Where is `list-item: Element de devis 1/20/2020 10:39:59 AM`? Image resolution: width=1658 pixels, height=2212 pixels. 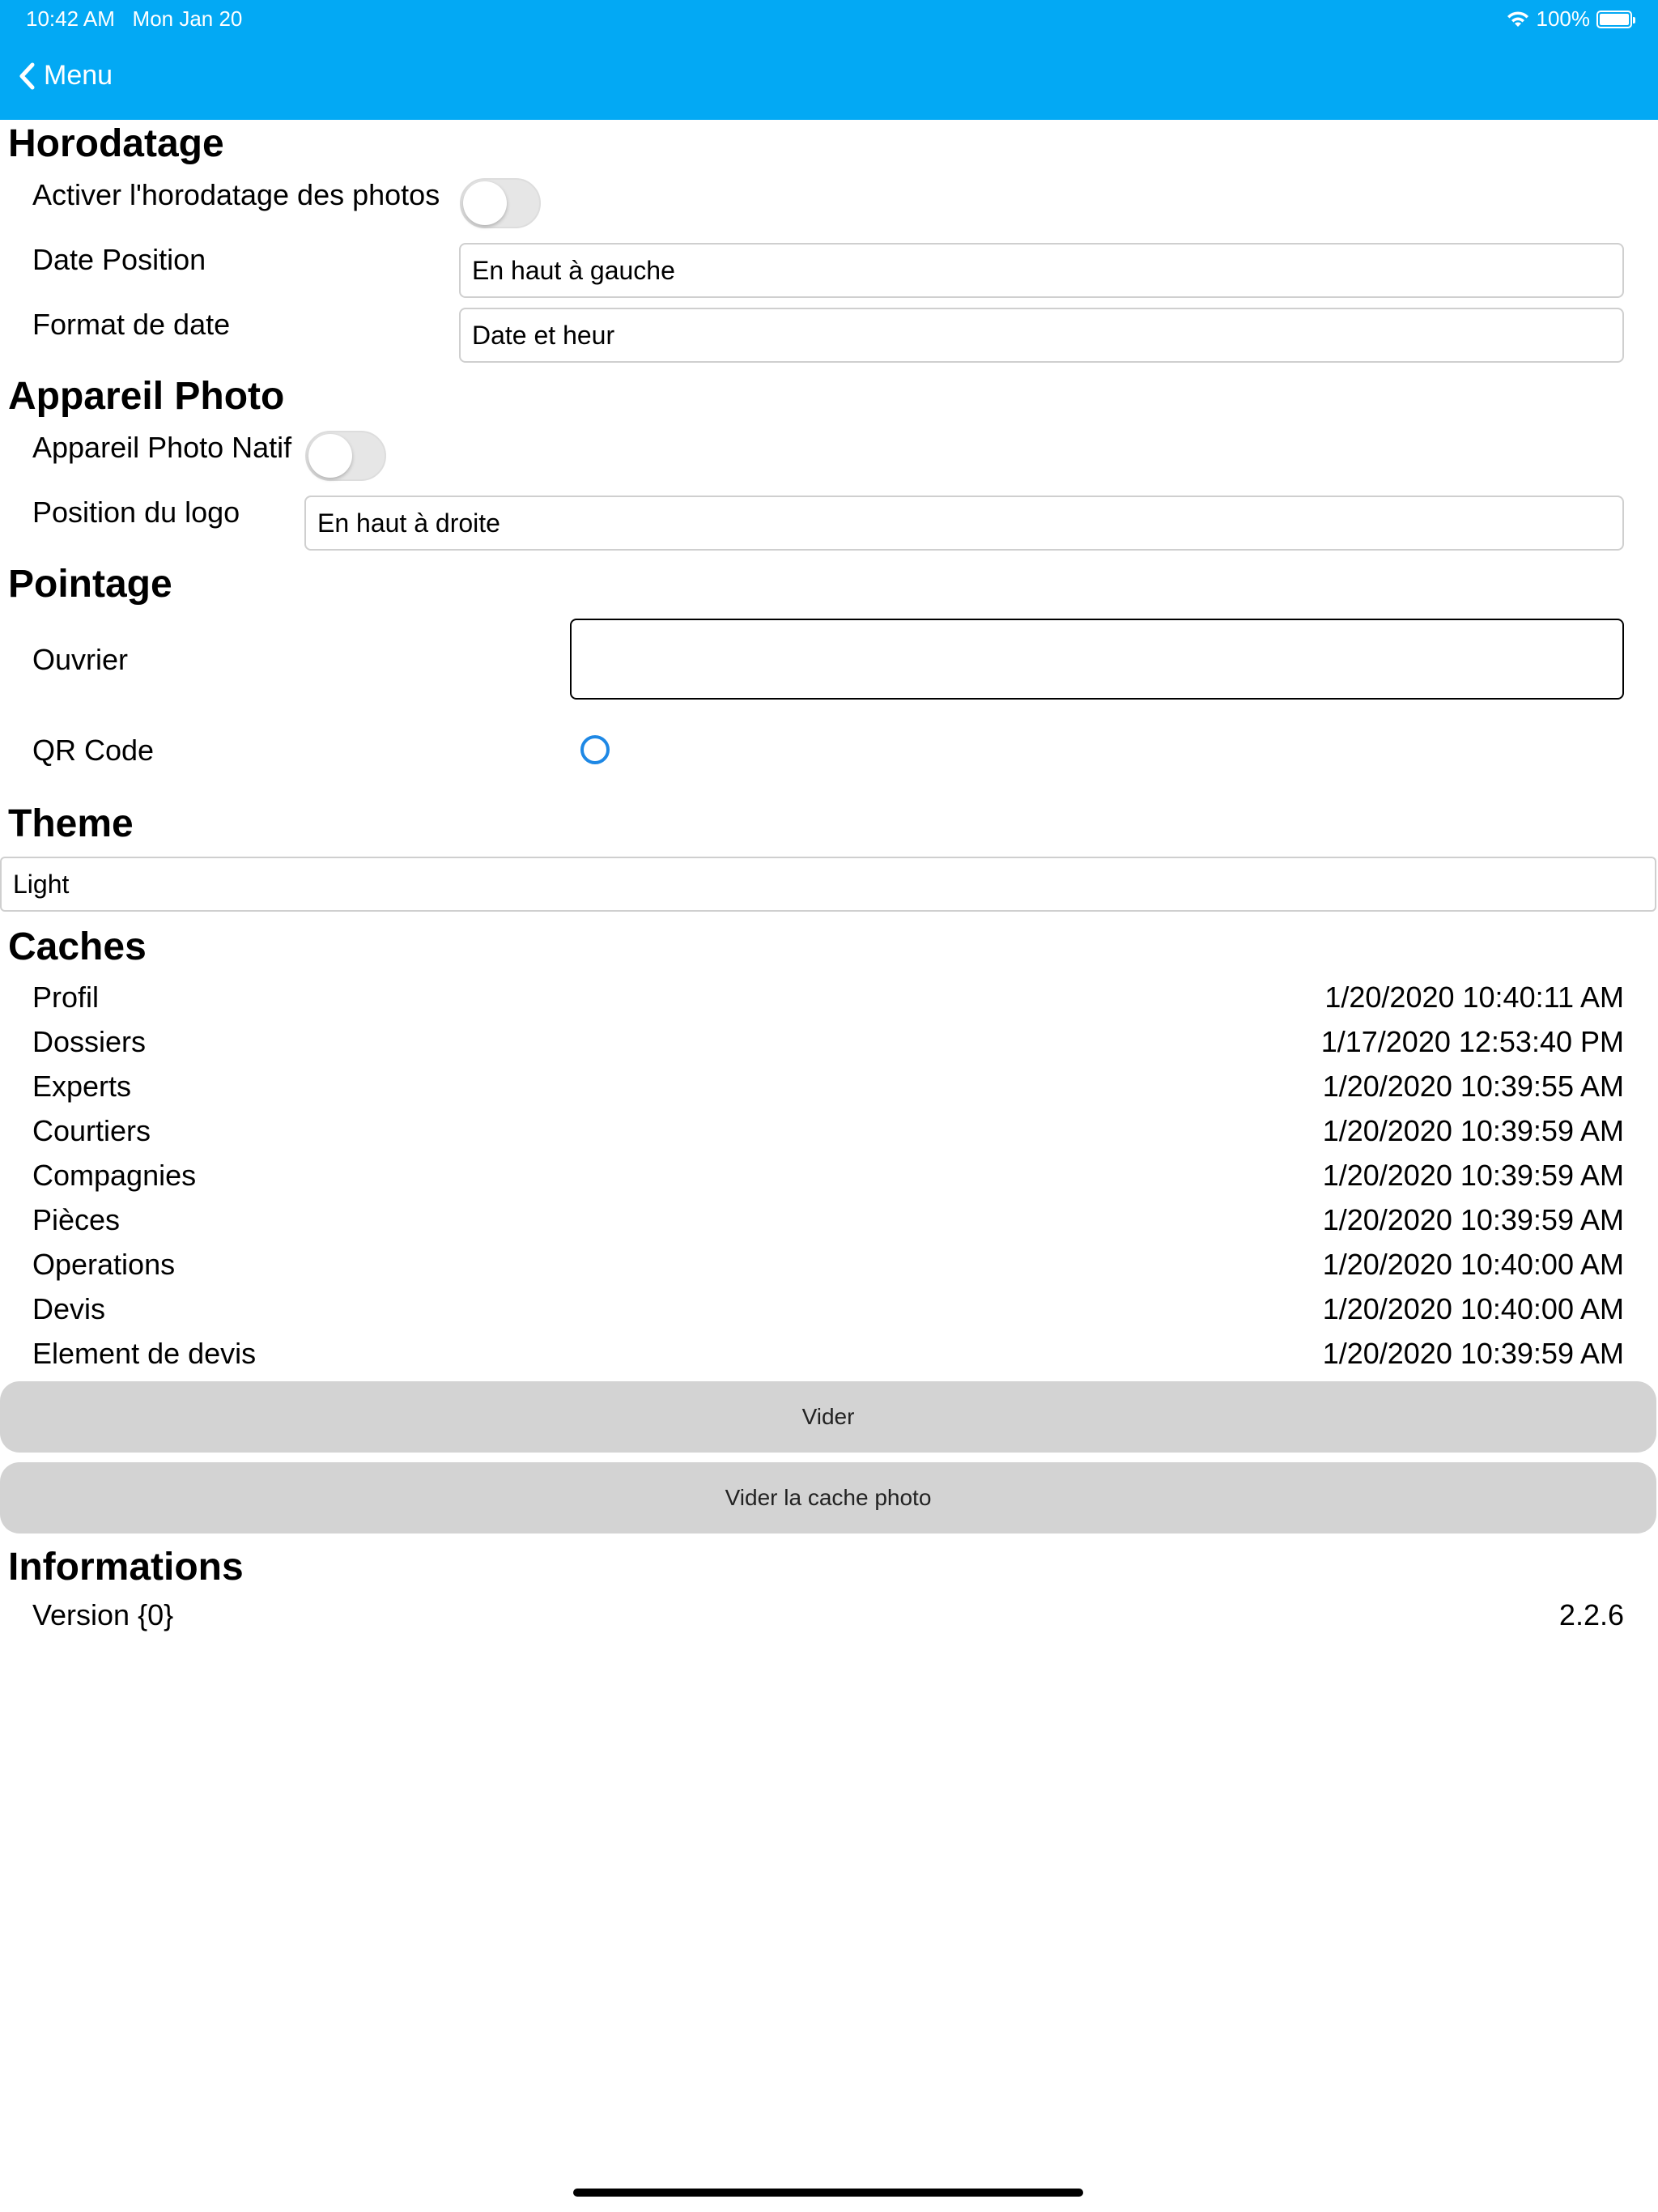 list-item: Element de devis 1/20/2020 10:39:59 AM is located at coordinates (828, 1354).